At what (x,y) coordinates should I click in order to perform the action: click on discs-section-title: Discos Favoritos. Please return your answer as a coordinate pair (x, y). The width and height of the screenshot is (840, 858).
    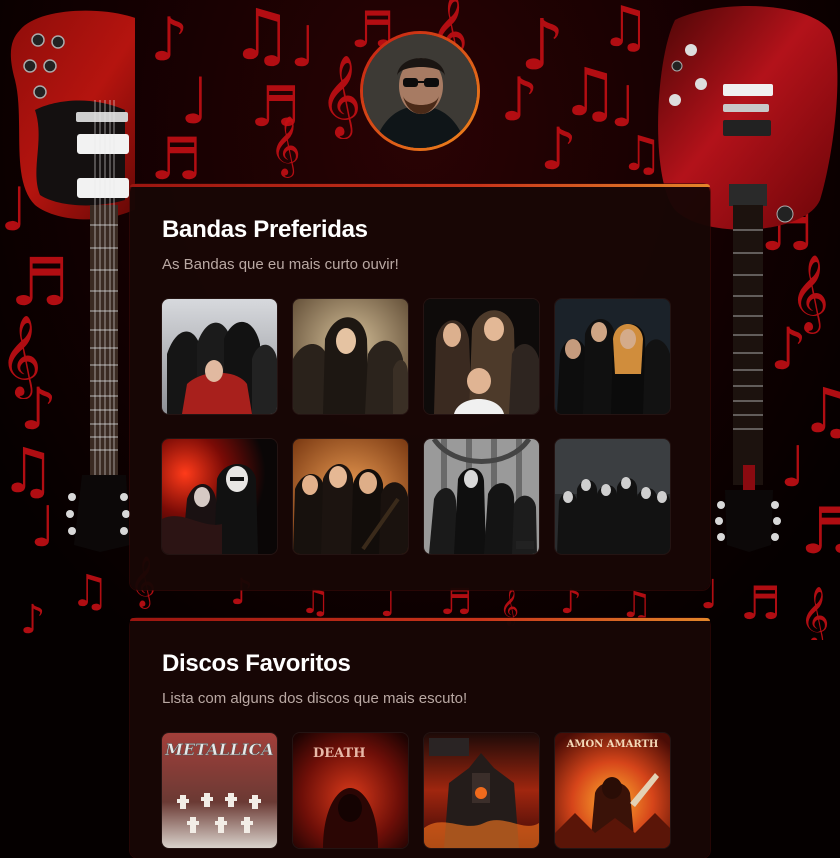
    Looking at the image, I should click on (256, 663).